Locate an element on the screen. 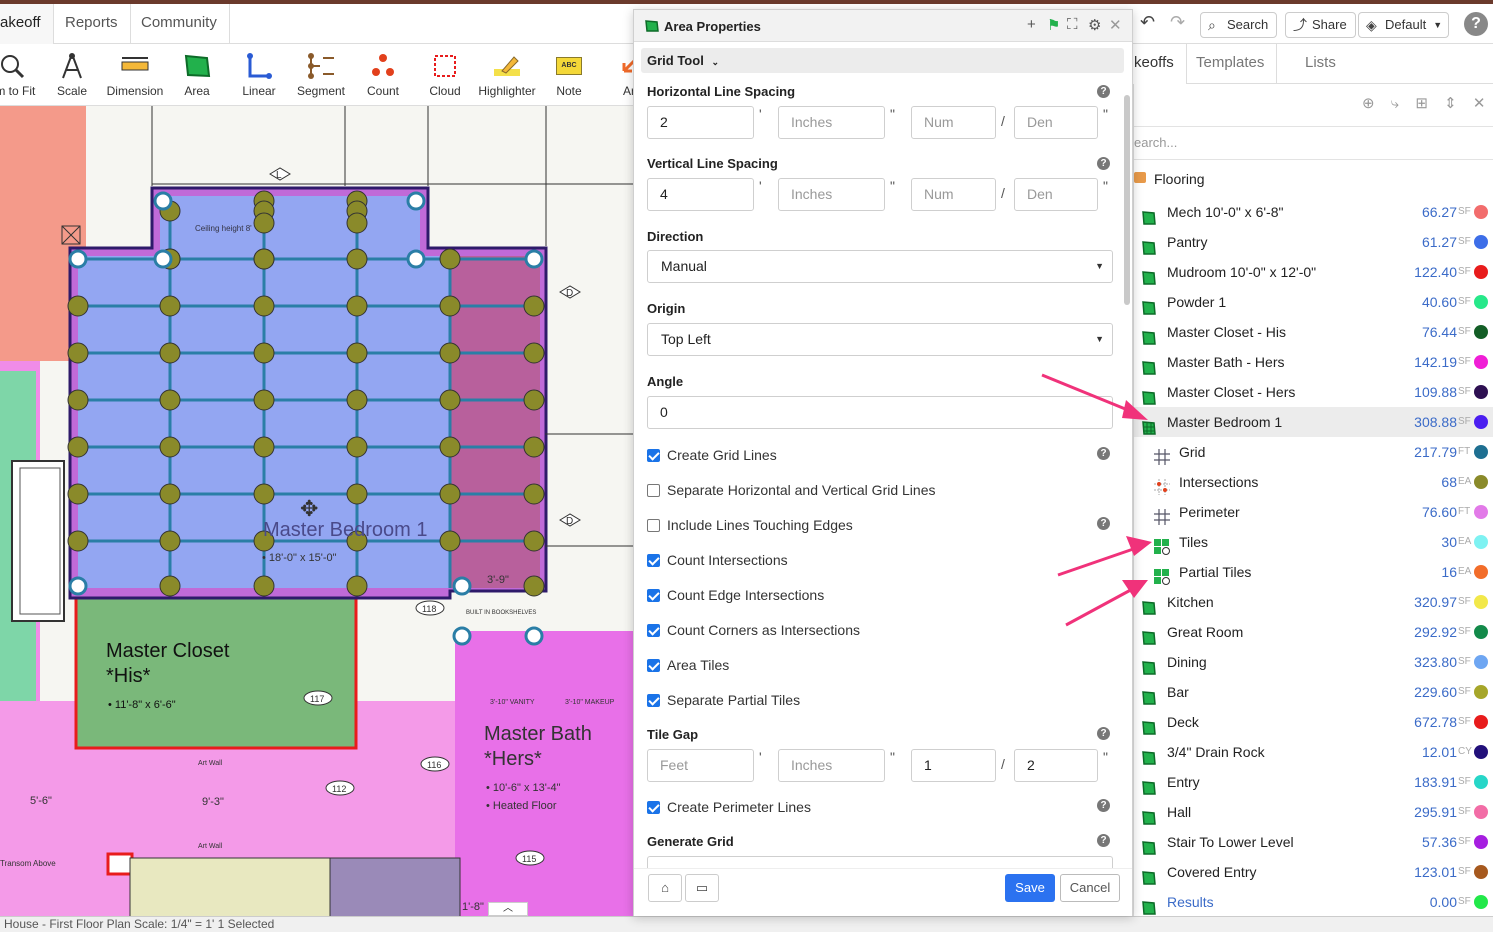  tab-community: Community is located at coordinates (179, 24).